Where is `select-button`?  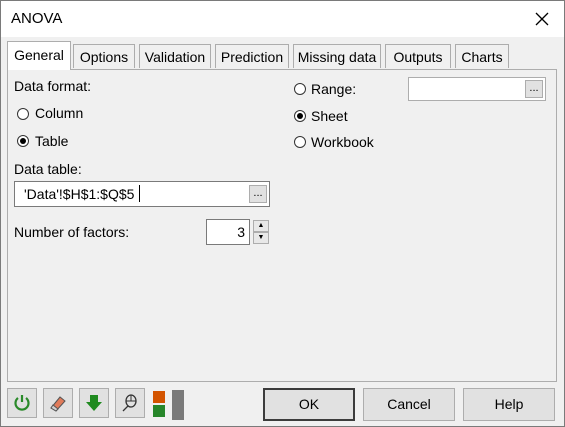 select-button is located at coordinates (130, 403).